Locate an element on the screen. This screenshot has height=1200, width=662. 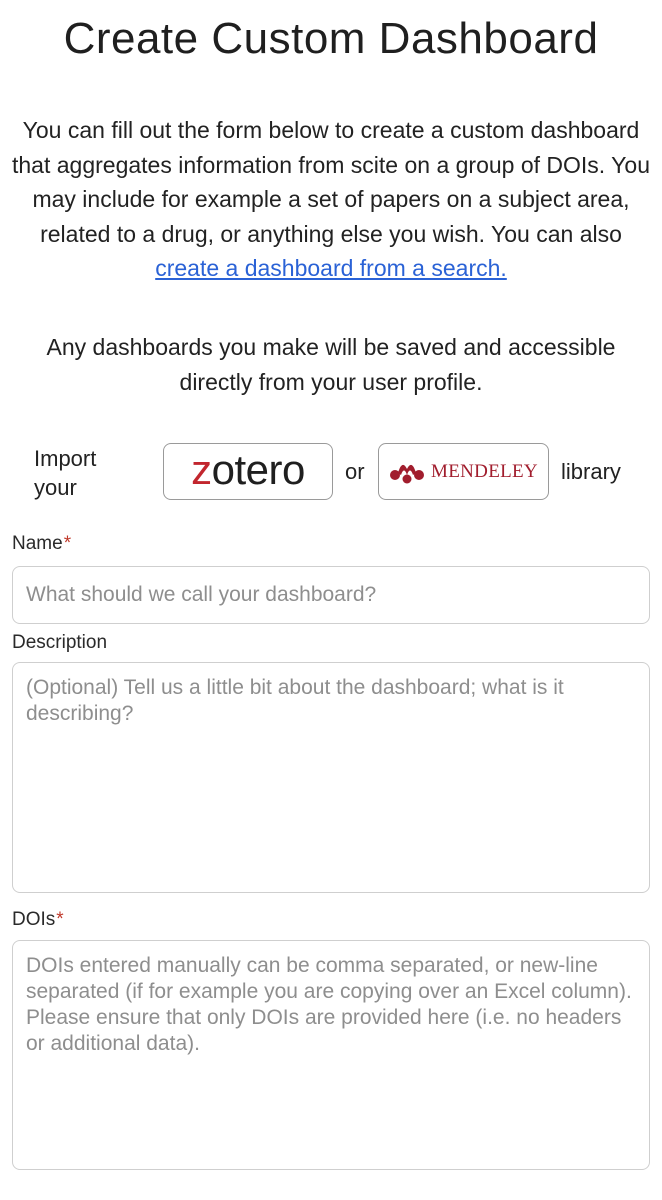
name-label: Name* is located at coordinates (41, 544).